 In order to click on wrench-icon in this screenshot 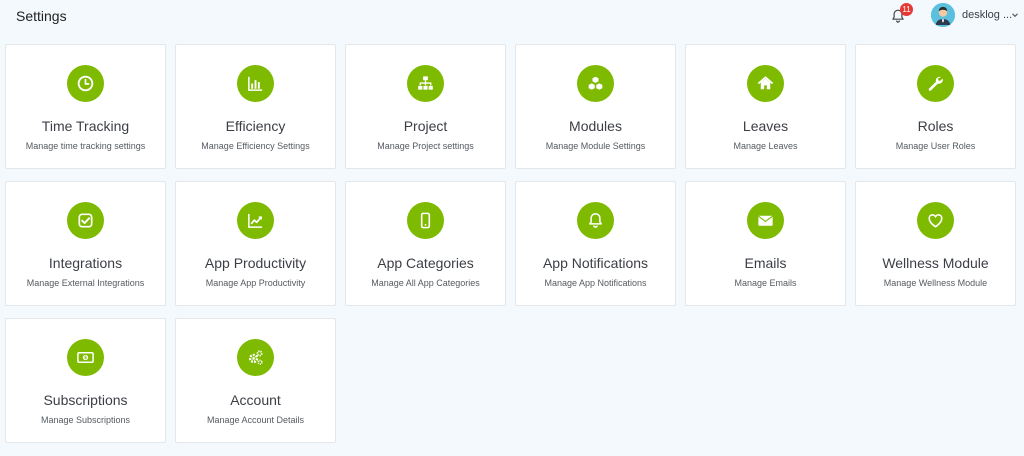, I will do `click(935, 83)`.